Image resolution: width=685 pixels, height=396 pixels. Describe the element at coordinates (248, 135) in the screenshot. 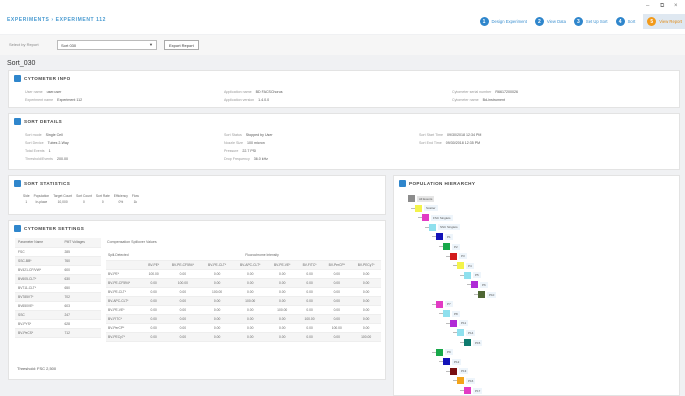

I see `field-sort-status: Sort Status Stopped by User` at that location.